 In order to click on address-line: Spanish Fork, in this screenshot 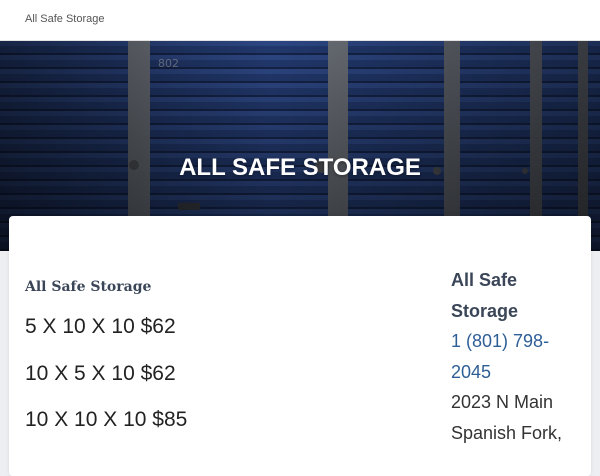, I will do `click(507, 432)`.